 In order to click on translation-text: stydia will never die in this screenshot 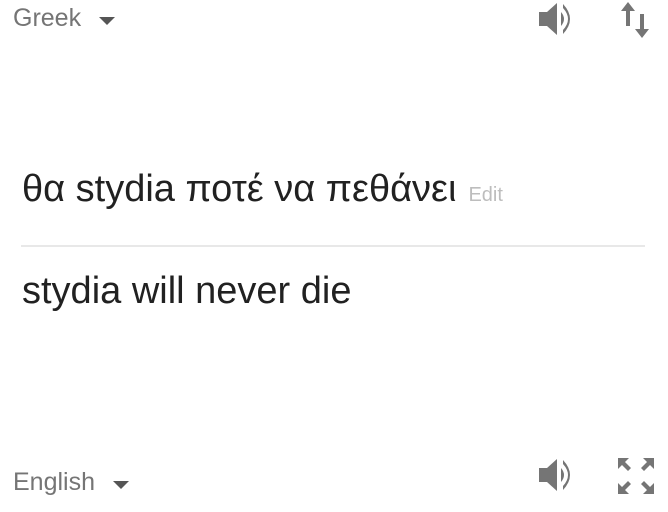, I will do `click(187, 291)`.